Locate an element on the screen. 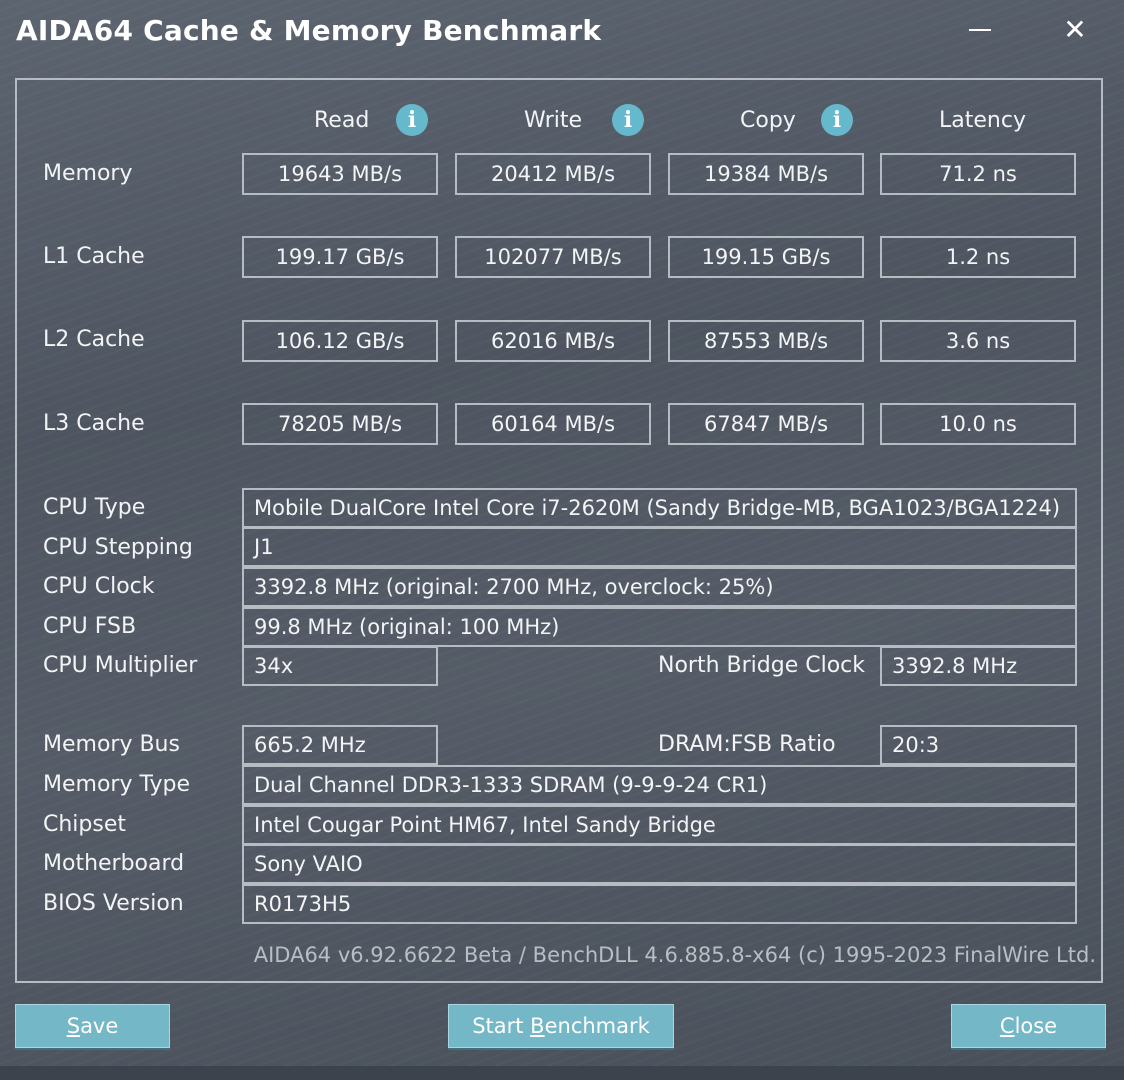 The image size is (1124, 1080). row-label-l2-cache: L2 Cache is located at coordinates (94, 339).